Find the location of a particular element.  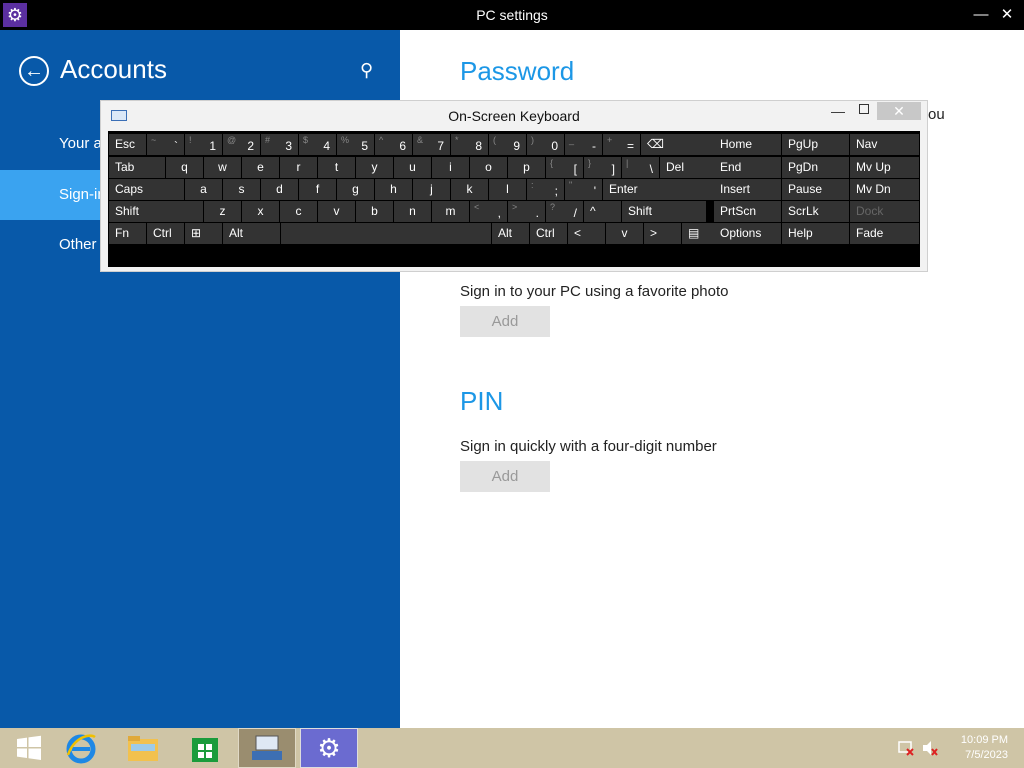

picture-password-add-button: Add is located at coordinates (505, 321).